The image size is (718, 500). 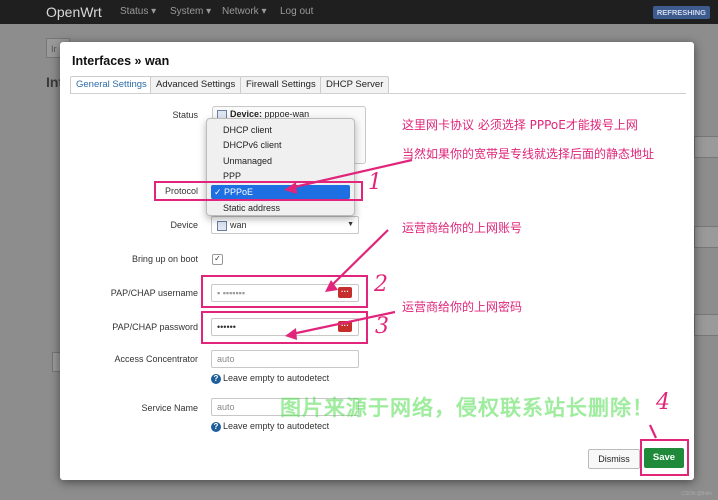 What do you see at coordinates (359, 258) in the screenshot?
I see `arrow-username` at bounding box center [359, 258].